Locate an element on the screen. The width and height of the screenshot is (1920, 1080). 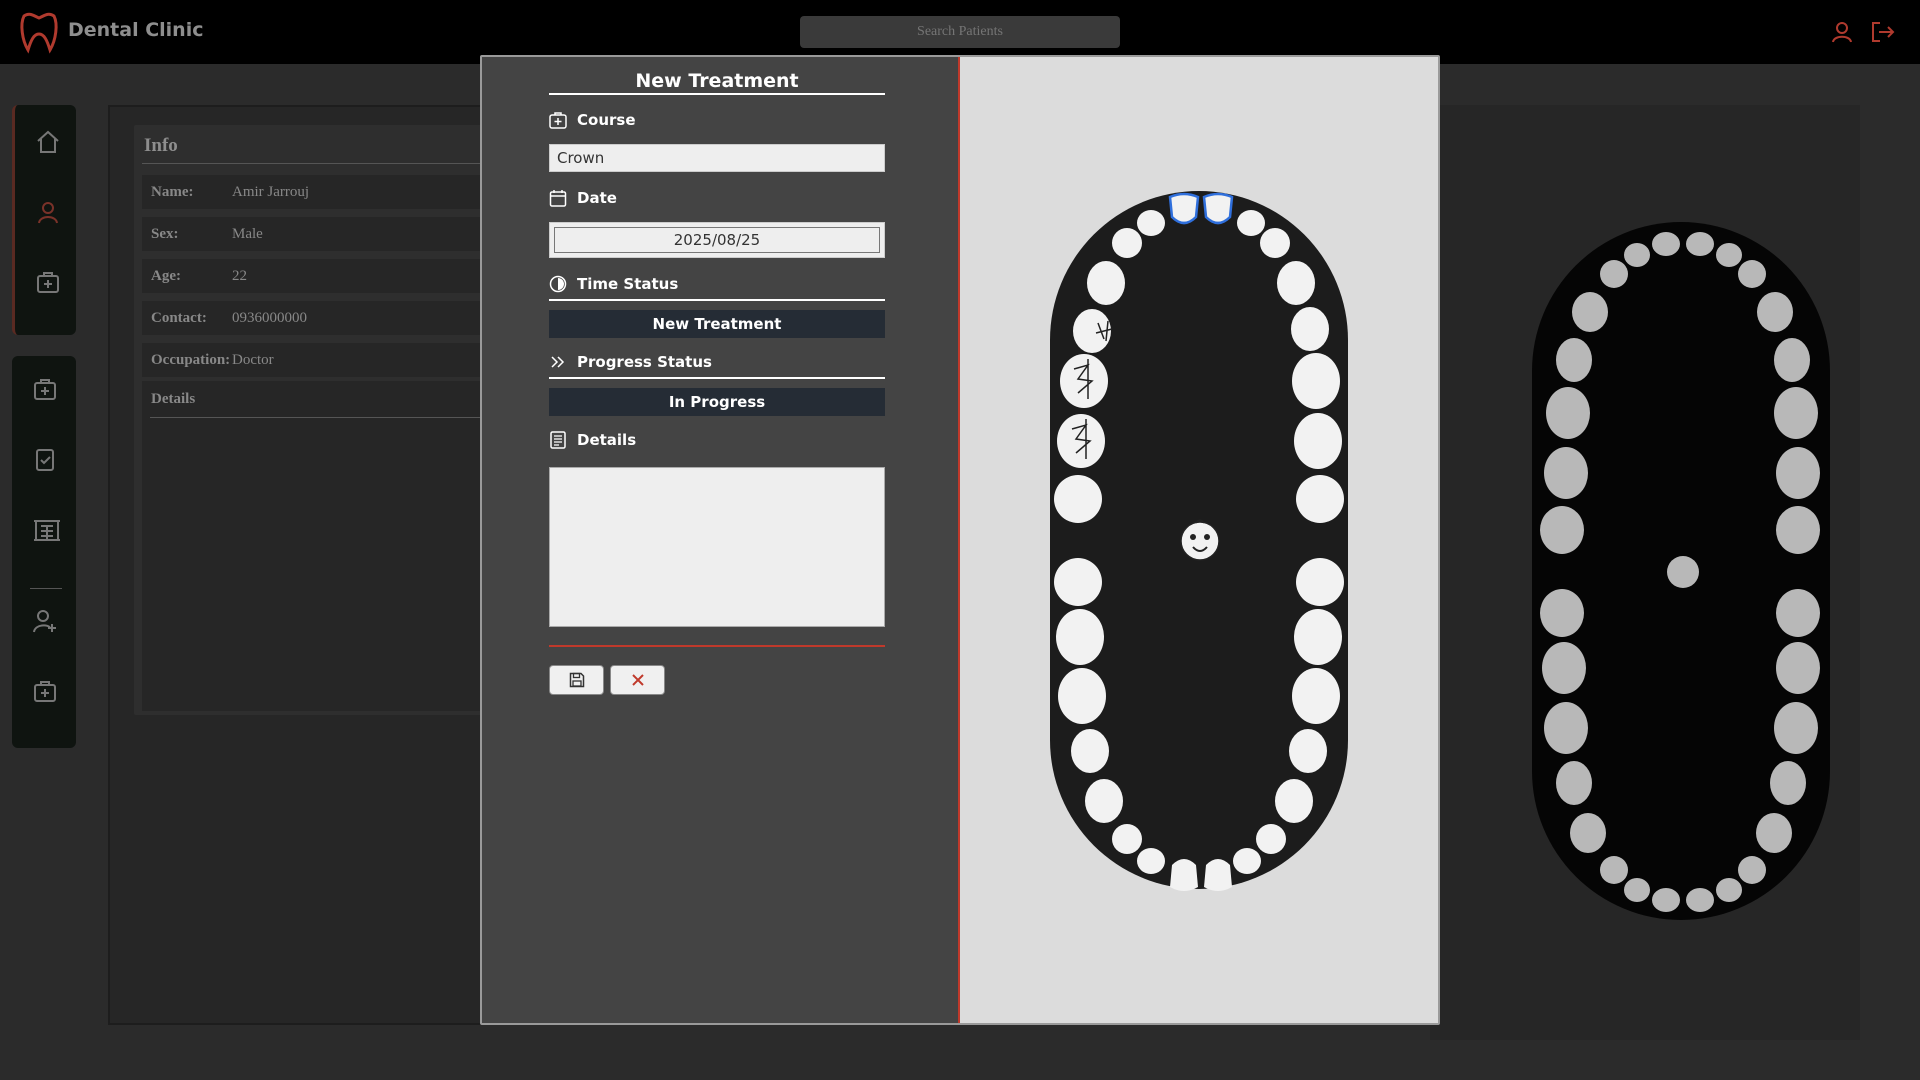
tooth-upper-central-right is located at coordinates (1184, 208).